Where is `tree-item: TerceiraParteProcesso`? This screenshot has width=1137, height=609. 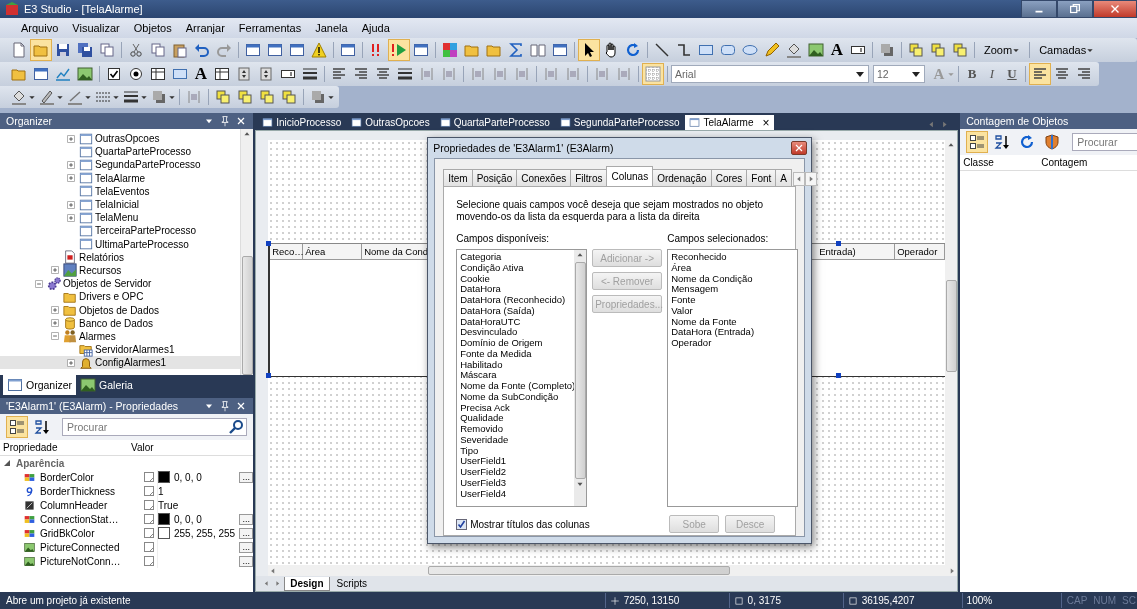
tree-item: TerceiraParteProcesso is located at coordinates (146, 231).